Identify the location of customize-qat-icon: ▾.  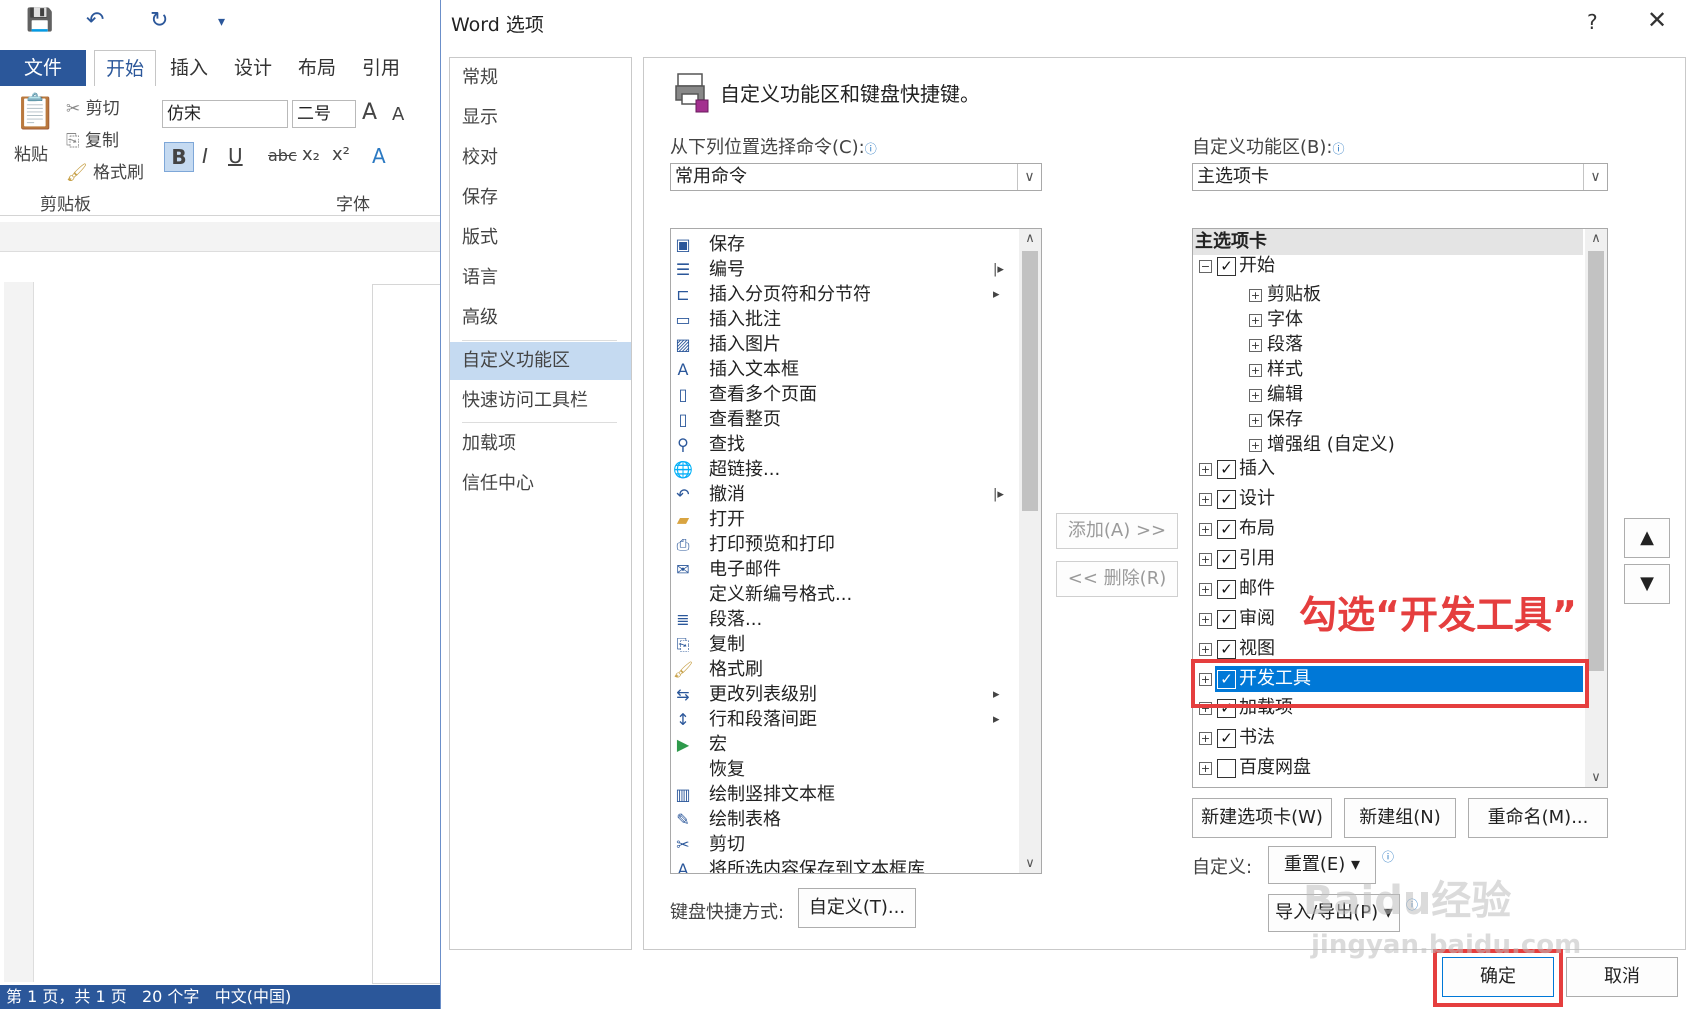
(221, 22).